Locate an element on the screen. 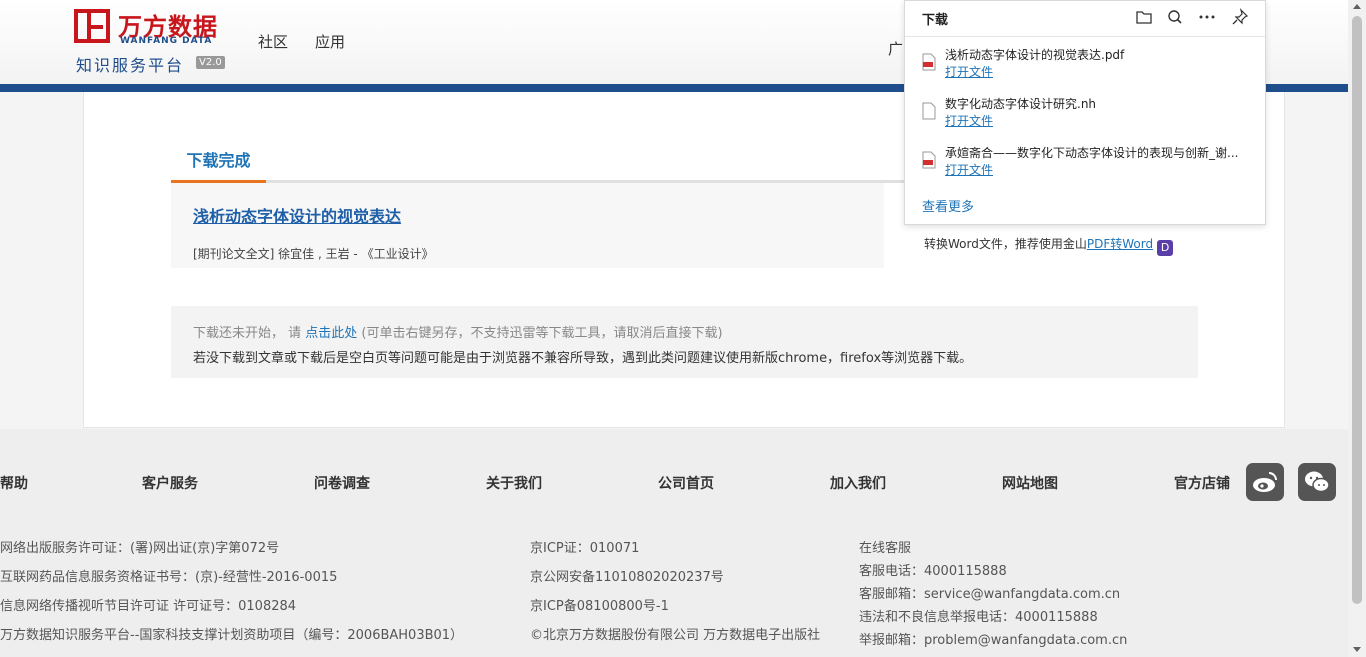 Image resolution: width=1366 pixels, height=657 pixels. download-file-name: 数字化动态字体设计研究.nh is located at coordinates (1021, 104).